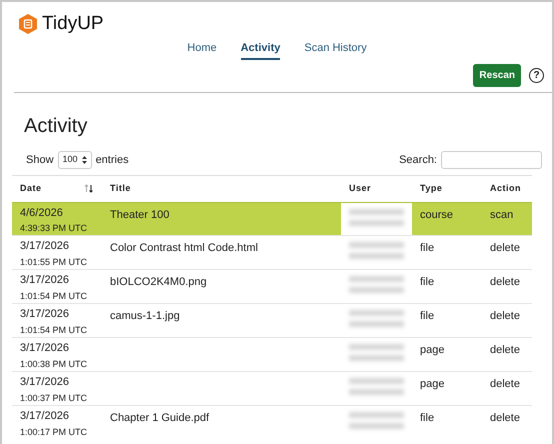 This screenshot has width=554, height=444. I want to click on help-icon: ?, so click(536, 75).